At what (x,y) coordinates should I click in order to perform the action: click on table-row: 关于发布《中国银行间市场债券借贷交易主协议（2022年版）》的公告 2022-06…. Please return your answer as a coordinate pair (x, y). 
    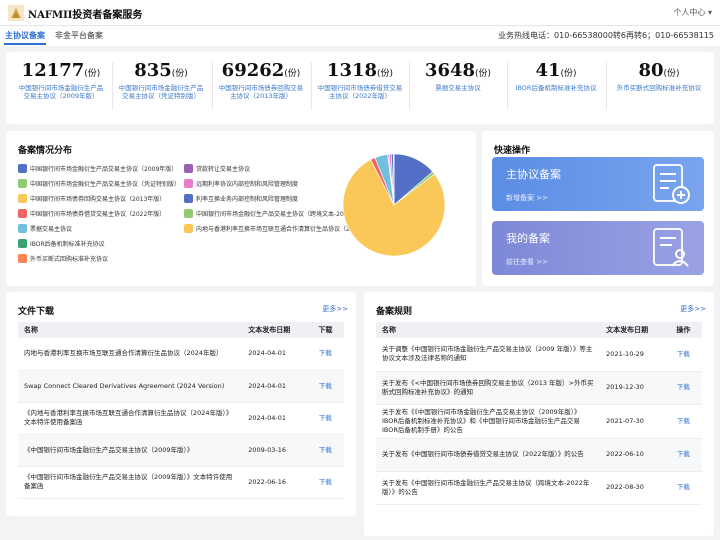
    Looking at the image, I should click on (539, 455).